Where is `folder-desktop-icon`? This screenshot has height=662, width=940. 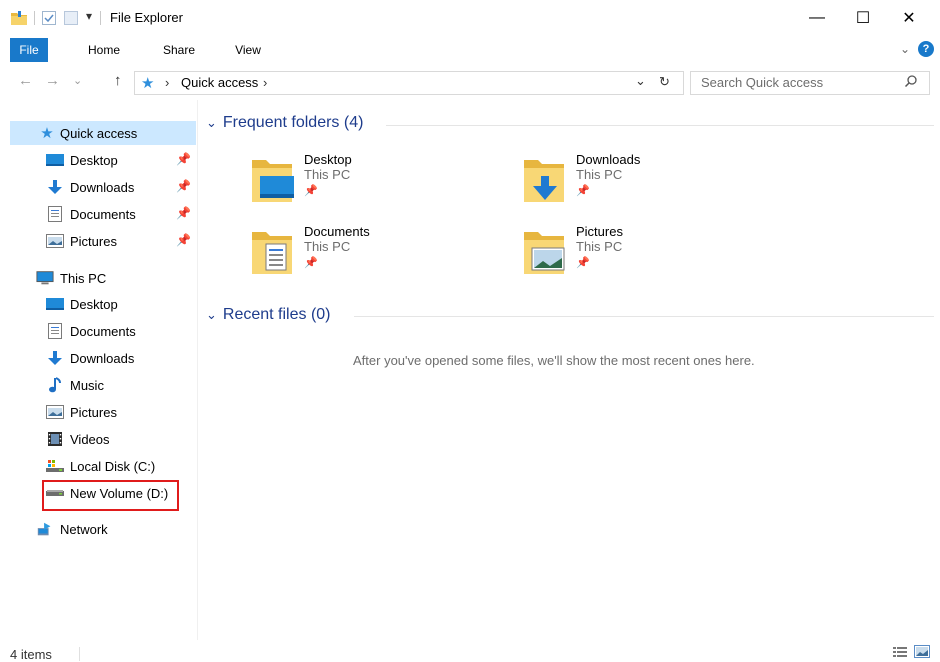 folder-desktop-icon is located at coordinates (273, 181).